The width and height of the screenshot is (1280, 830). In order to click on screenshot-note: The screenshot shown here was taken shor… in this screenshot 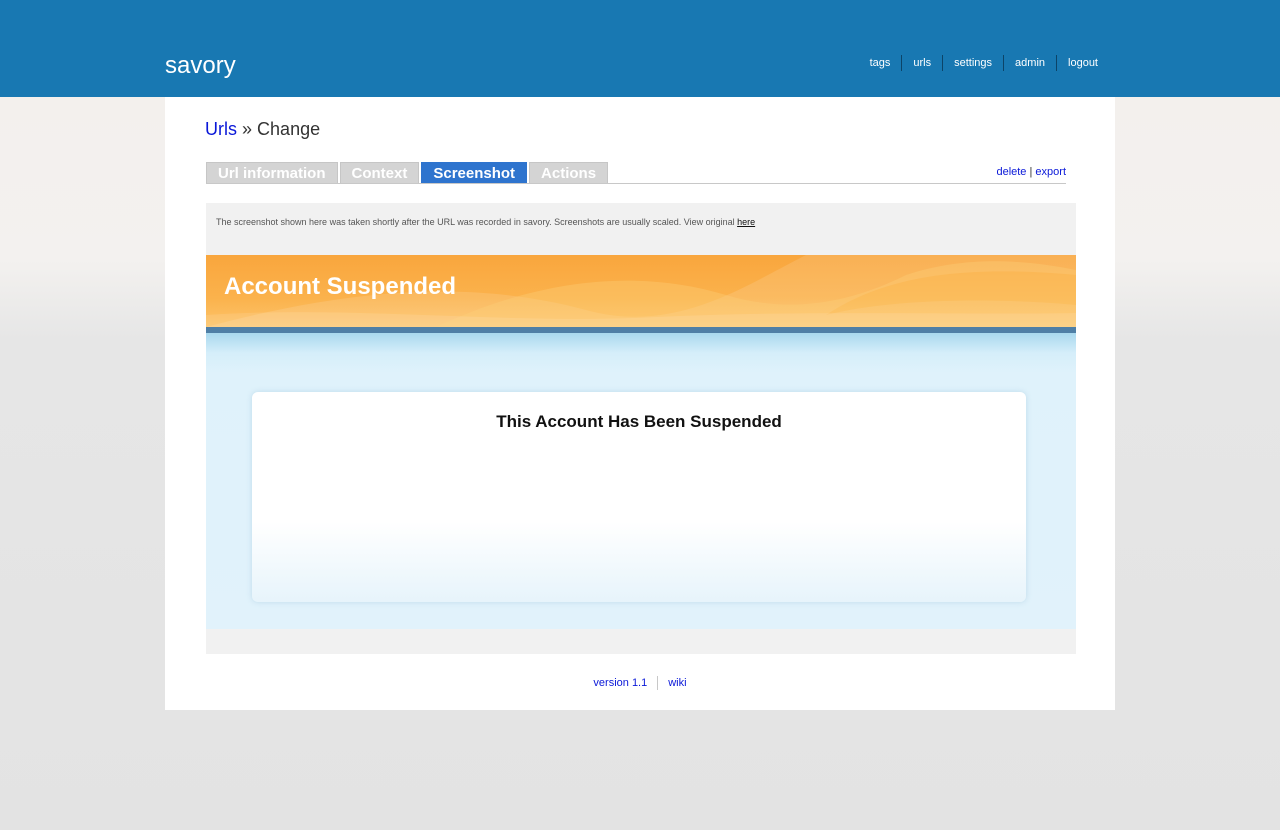, I will do `click(485, 222)`.